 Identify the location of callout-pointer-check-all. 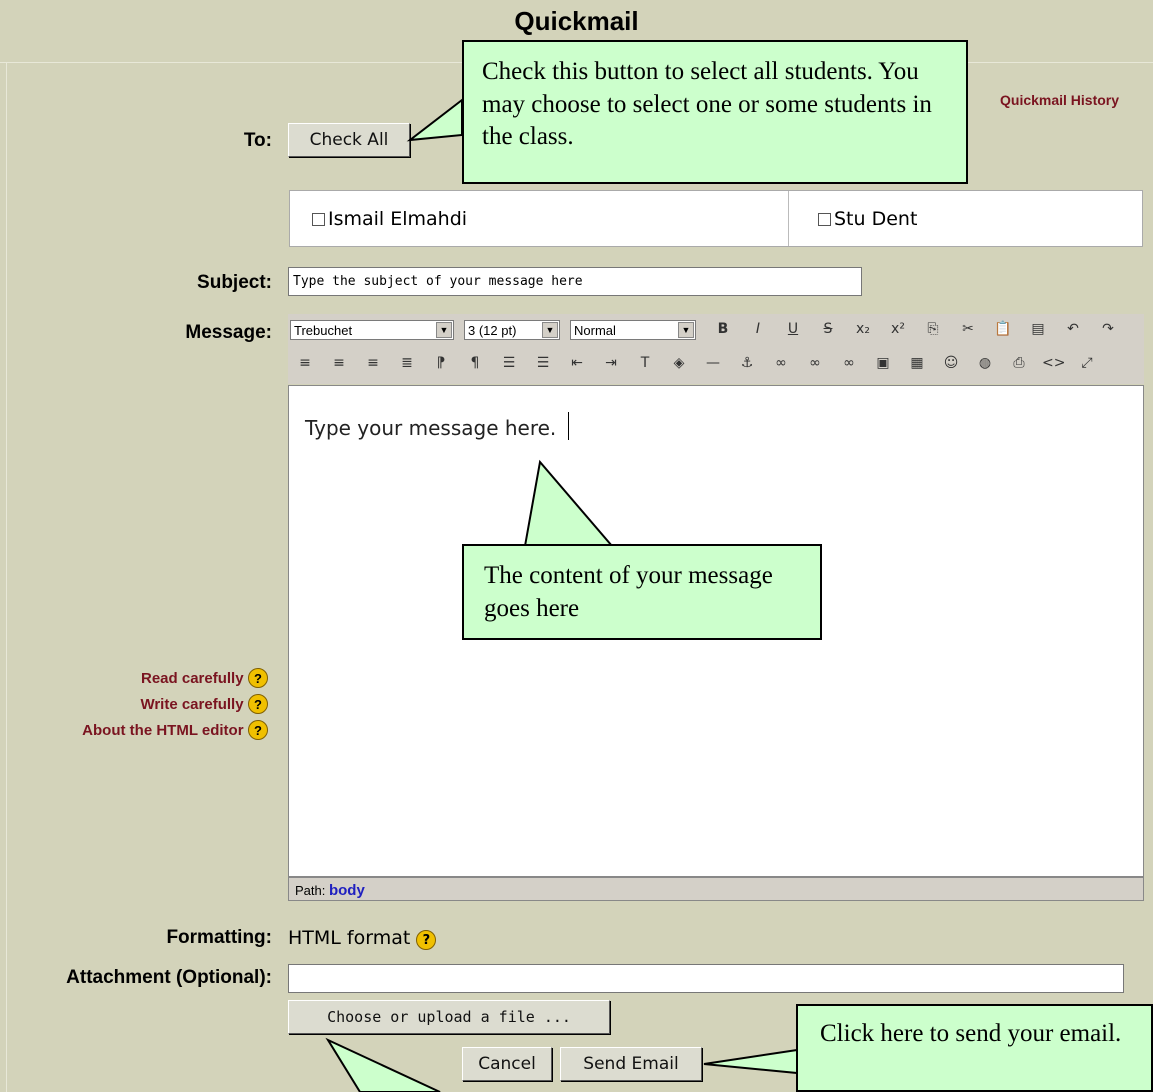
(434, 119).